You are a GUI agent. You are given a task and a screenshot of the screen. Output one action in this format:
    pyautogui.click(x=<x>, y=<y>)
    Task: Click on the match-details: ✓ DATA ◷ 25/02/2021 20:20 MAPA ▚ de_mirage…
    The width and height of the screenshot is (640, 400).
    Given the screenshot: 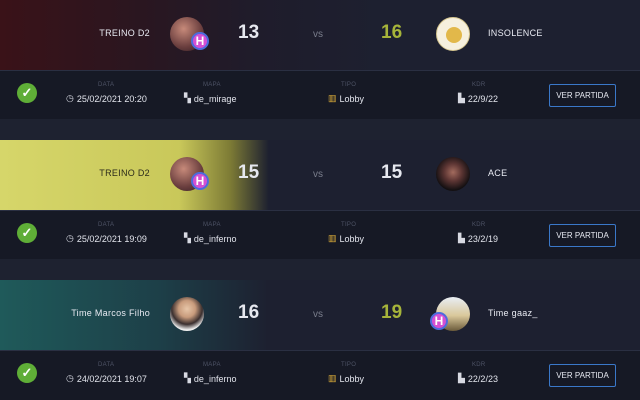 What is the action you would take?
    pyautogui.click(x=320, y=95)
    